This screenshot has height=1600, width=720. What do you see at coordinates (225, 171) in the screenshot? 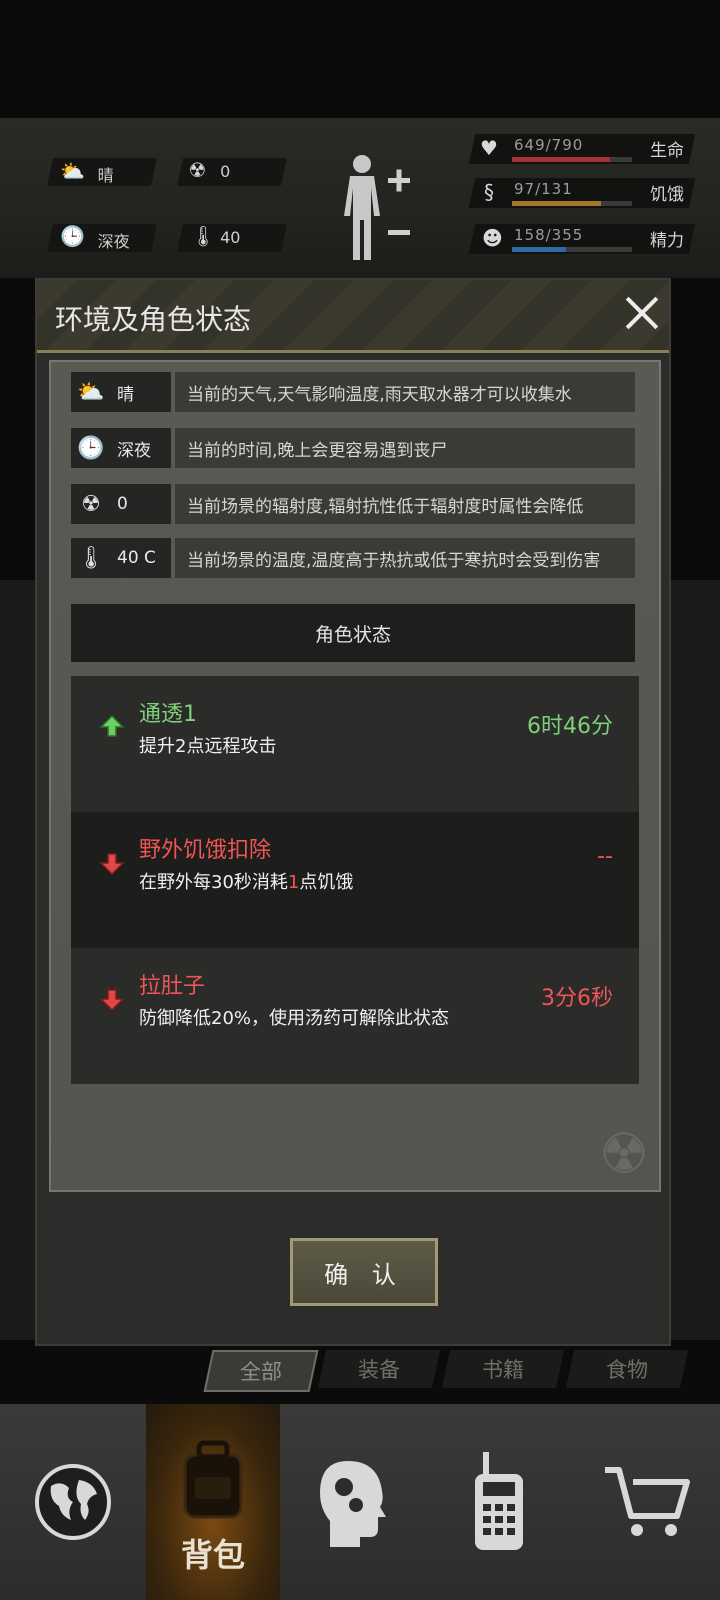
I see `radiation-value: 0` at bounding box center [225, 171].